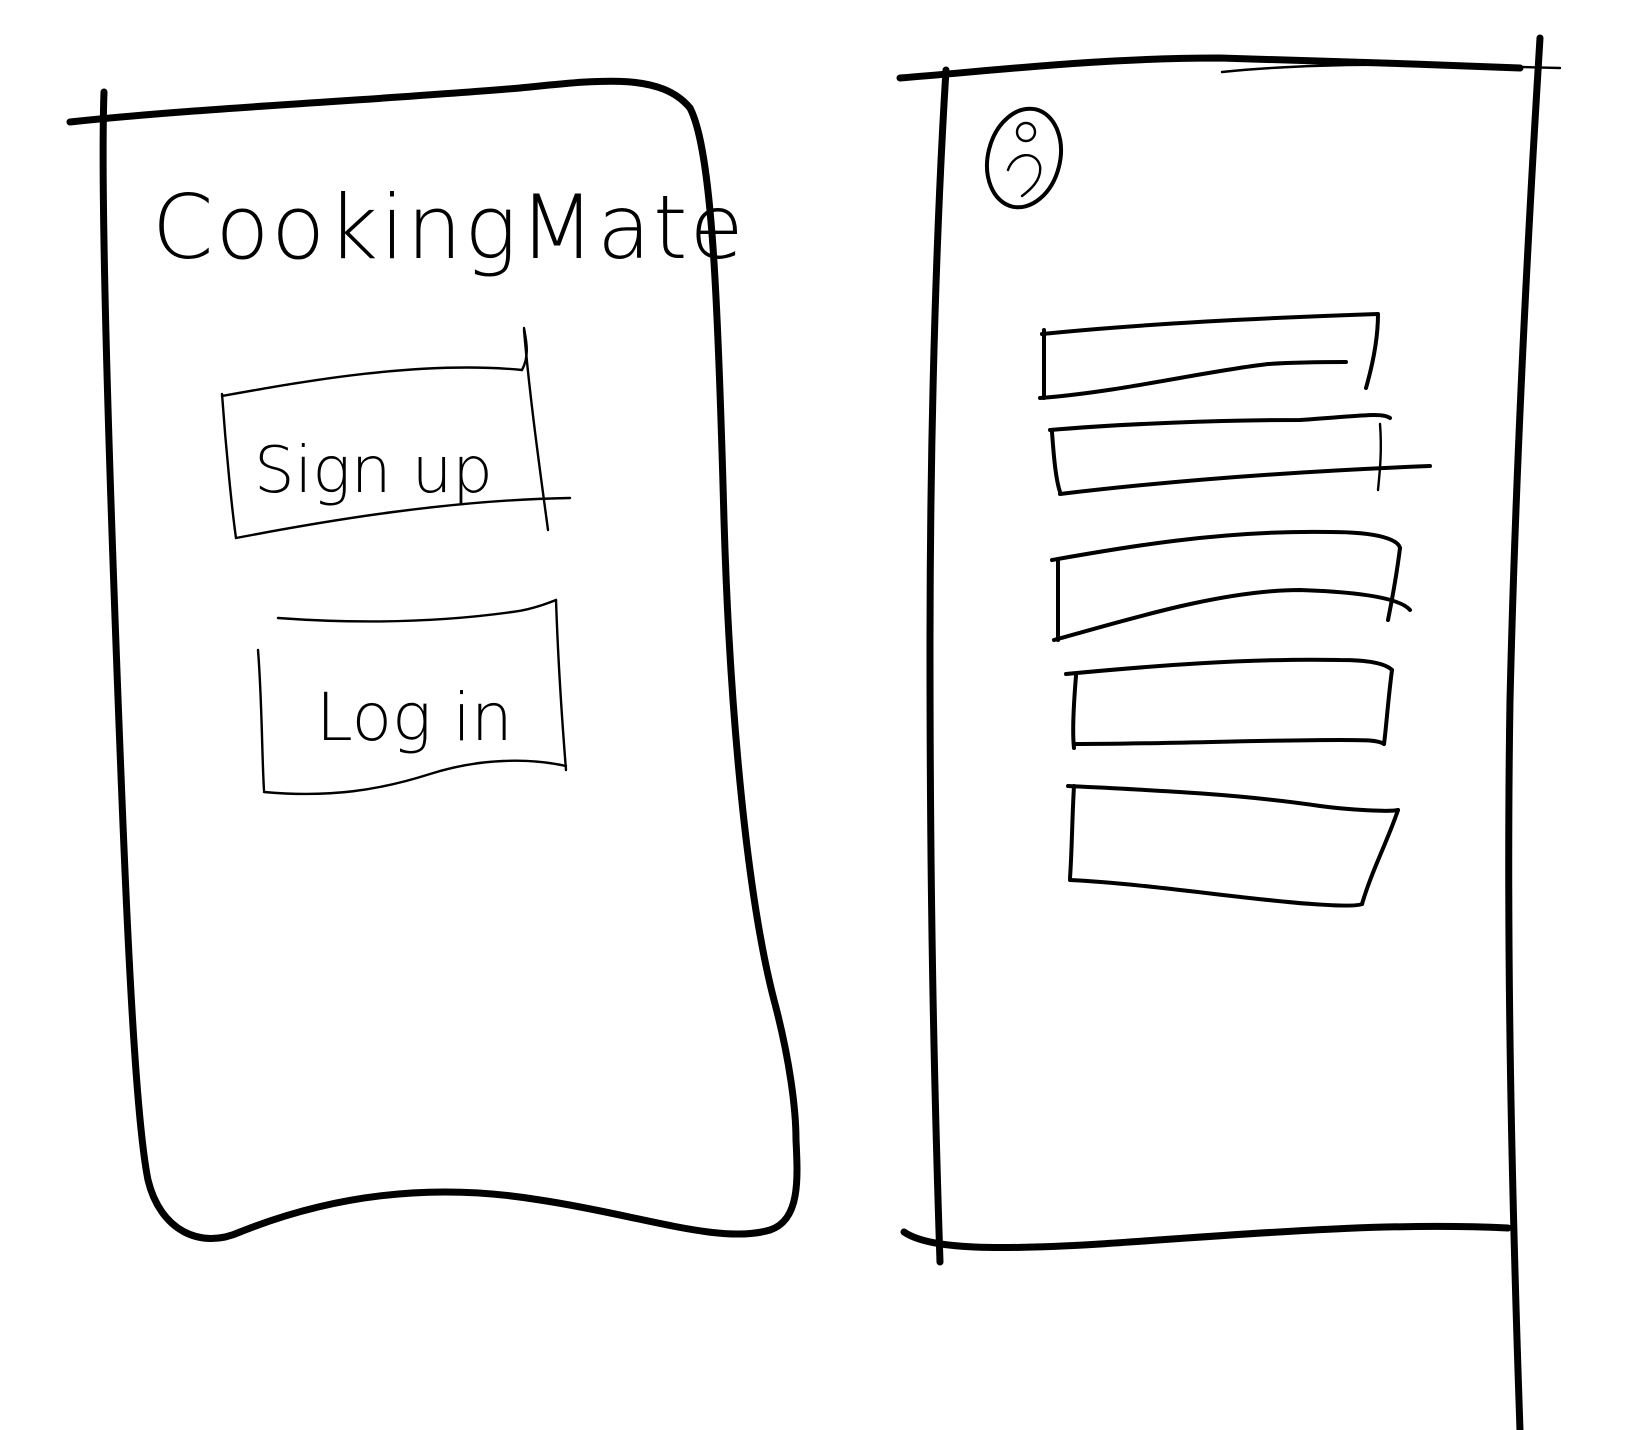 This screenshot has height=1430, width=1652. Describe the element at coordinates (396, 433) in the screenshot. I see `sign-up-button: Sign up` at that location.